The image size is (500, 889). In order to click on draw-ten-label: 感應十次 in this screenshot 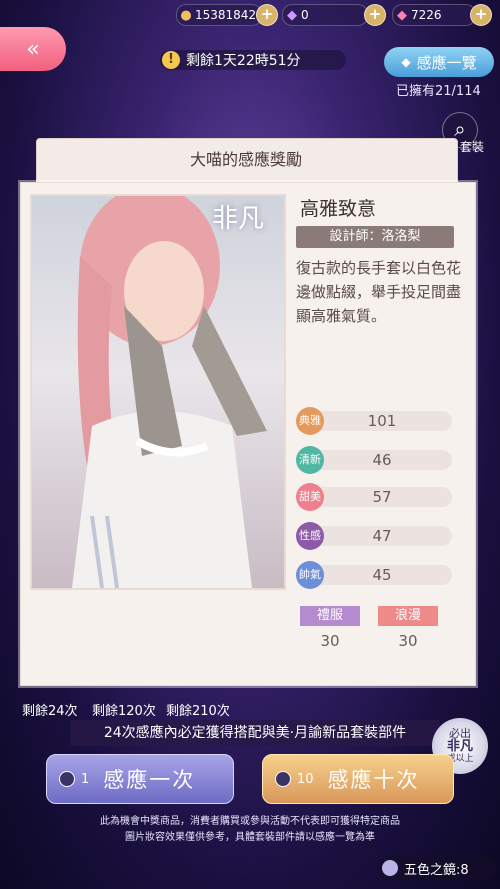, I will do `click(373, 780)`.